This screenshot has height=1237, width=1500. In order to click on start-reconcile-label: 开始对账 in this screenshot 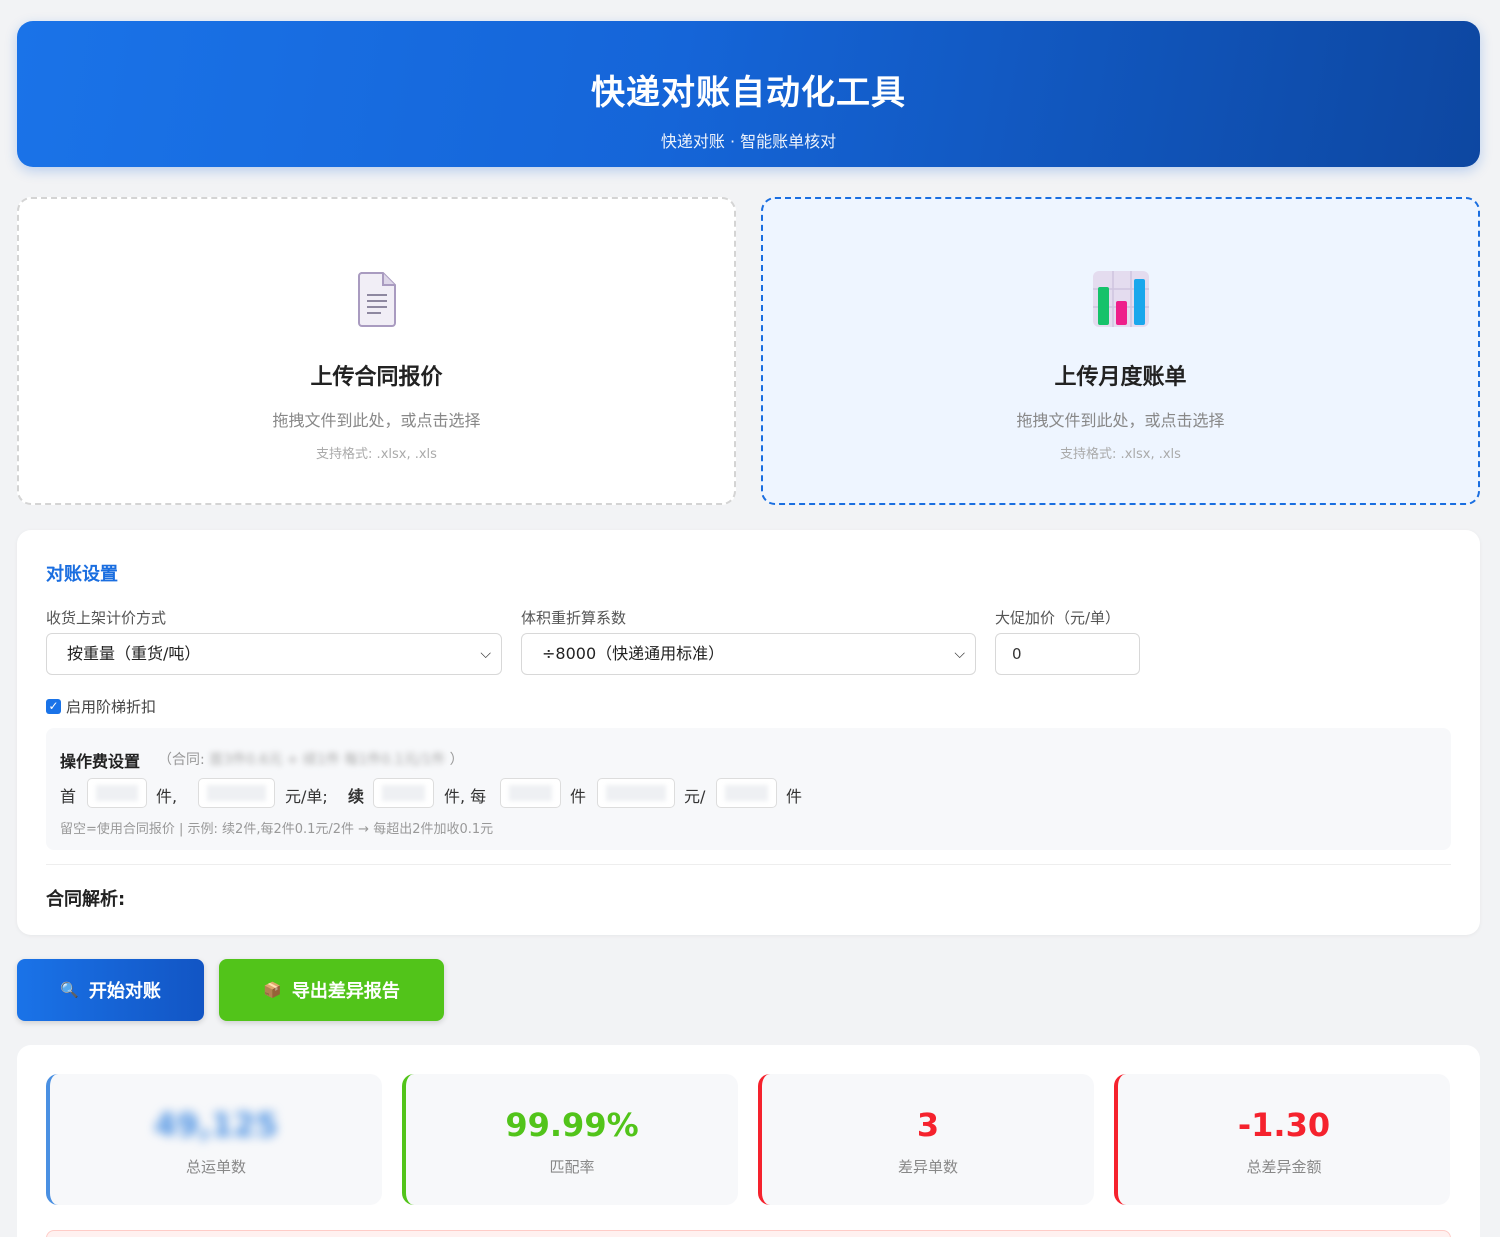, I will do `click(124, 991)`.